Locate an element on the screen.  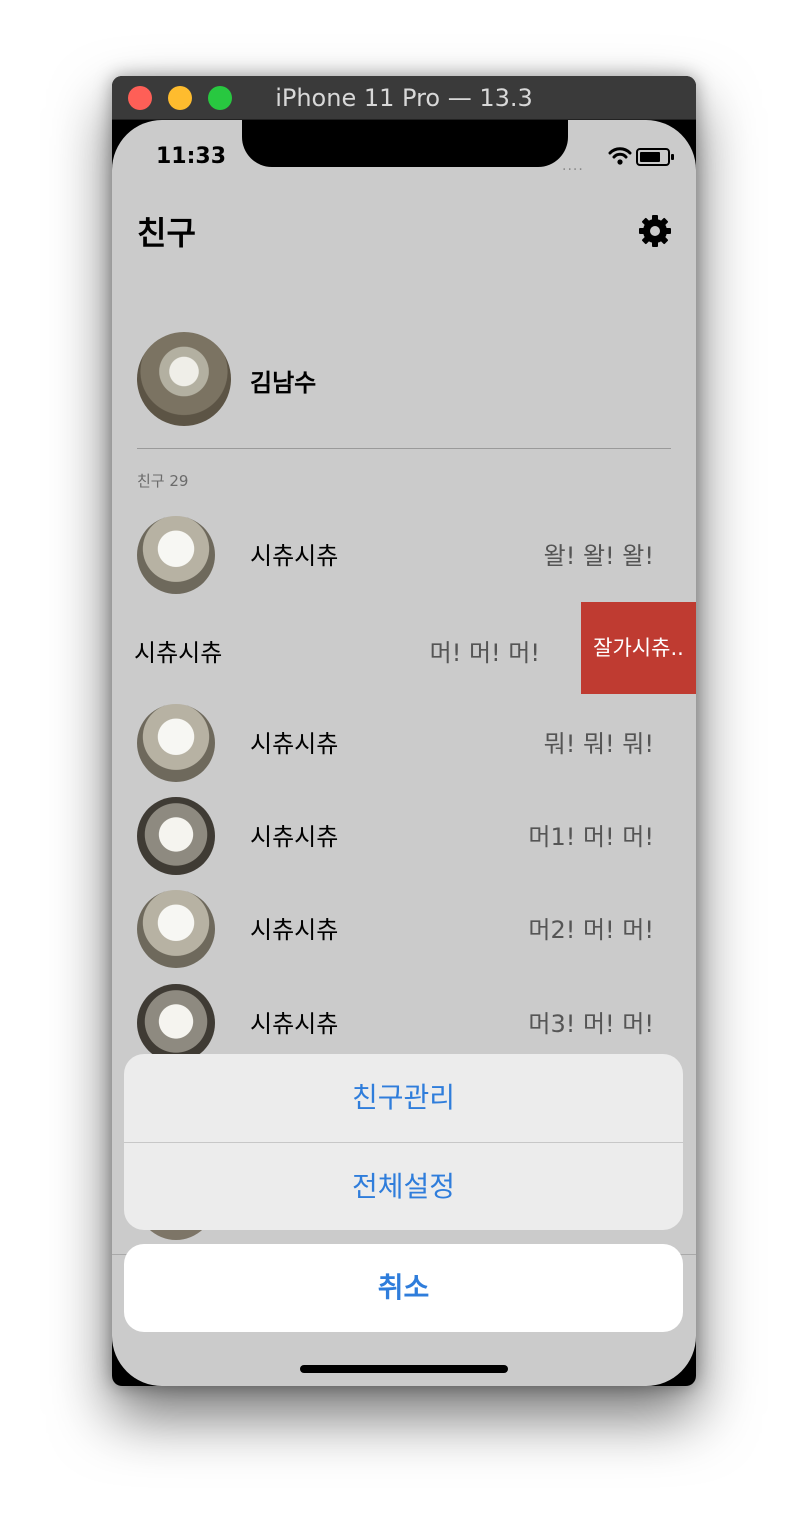
friend-status-message: 뭐! 뭐! 뭐! is located at coordinates (598, 744).